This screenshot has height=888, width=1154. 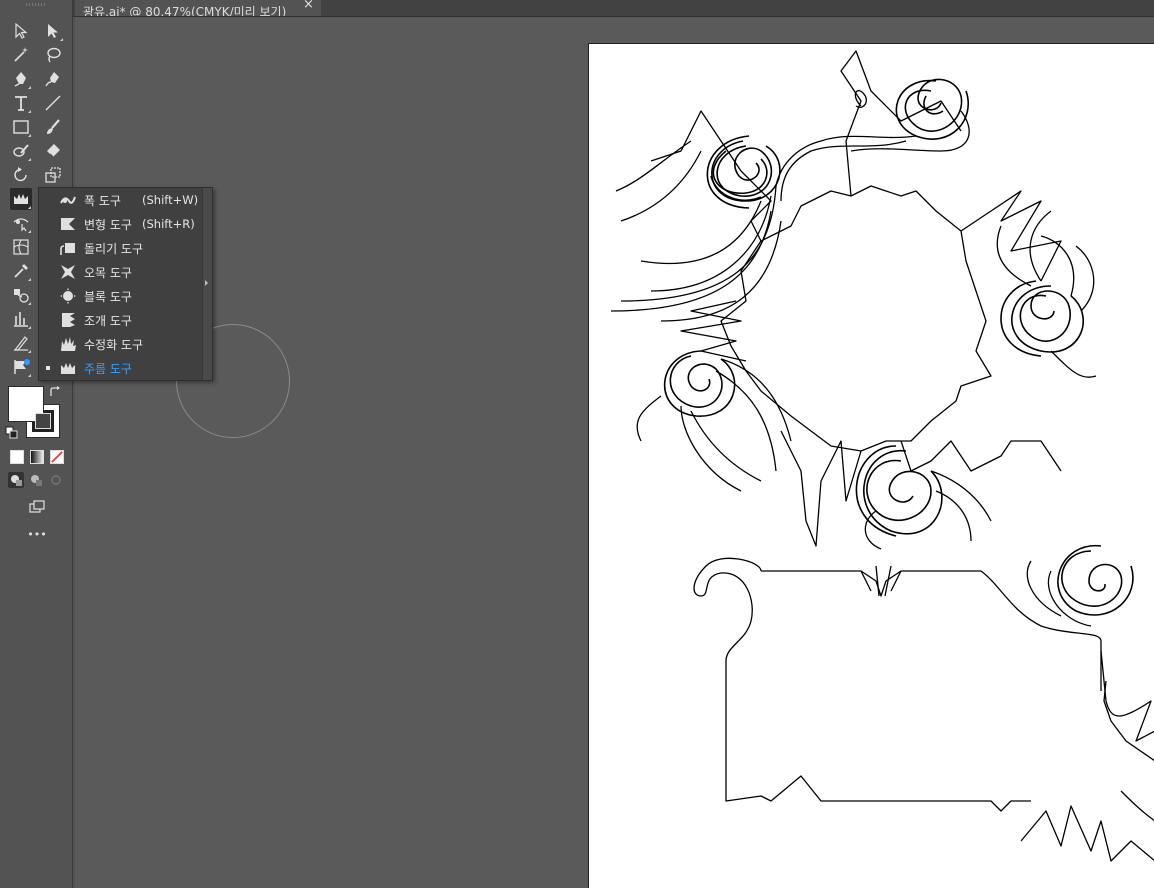 I want to click on flyout-item-bloat-tool: 블록 도구, so click(x=120, y=296).